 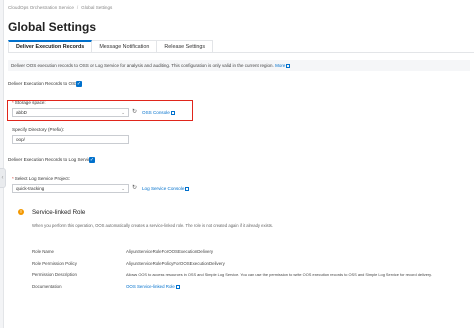 I want to click on sls-console-link: Log Service Console, so click(x=166, y=188).